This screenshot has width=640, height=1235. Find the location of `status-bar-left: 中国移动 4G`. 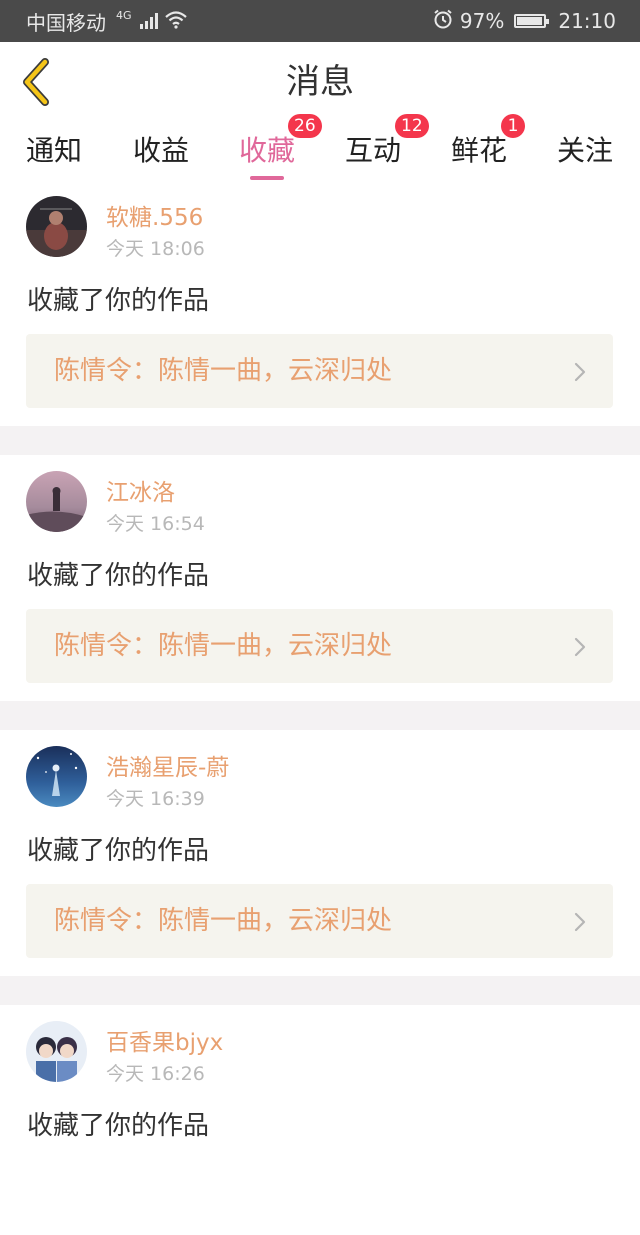

status-bar-left: 中国移动 4G is located at coordinates (107, 21).